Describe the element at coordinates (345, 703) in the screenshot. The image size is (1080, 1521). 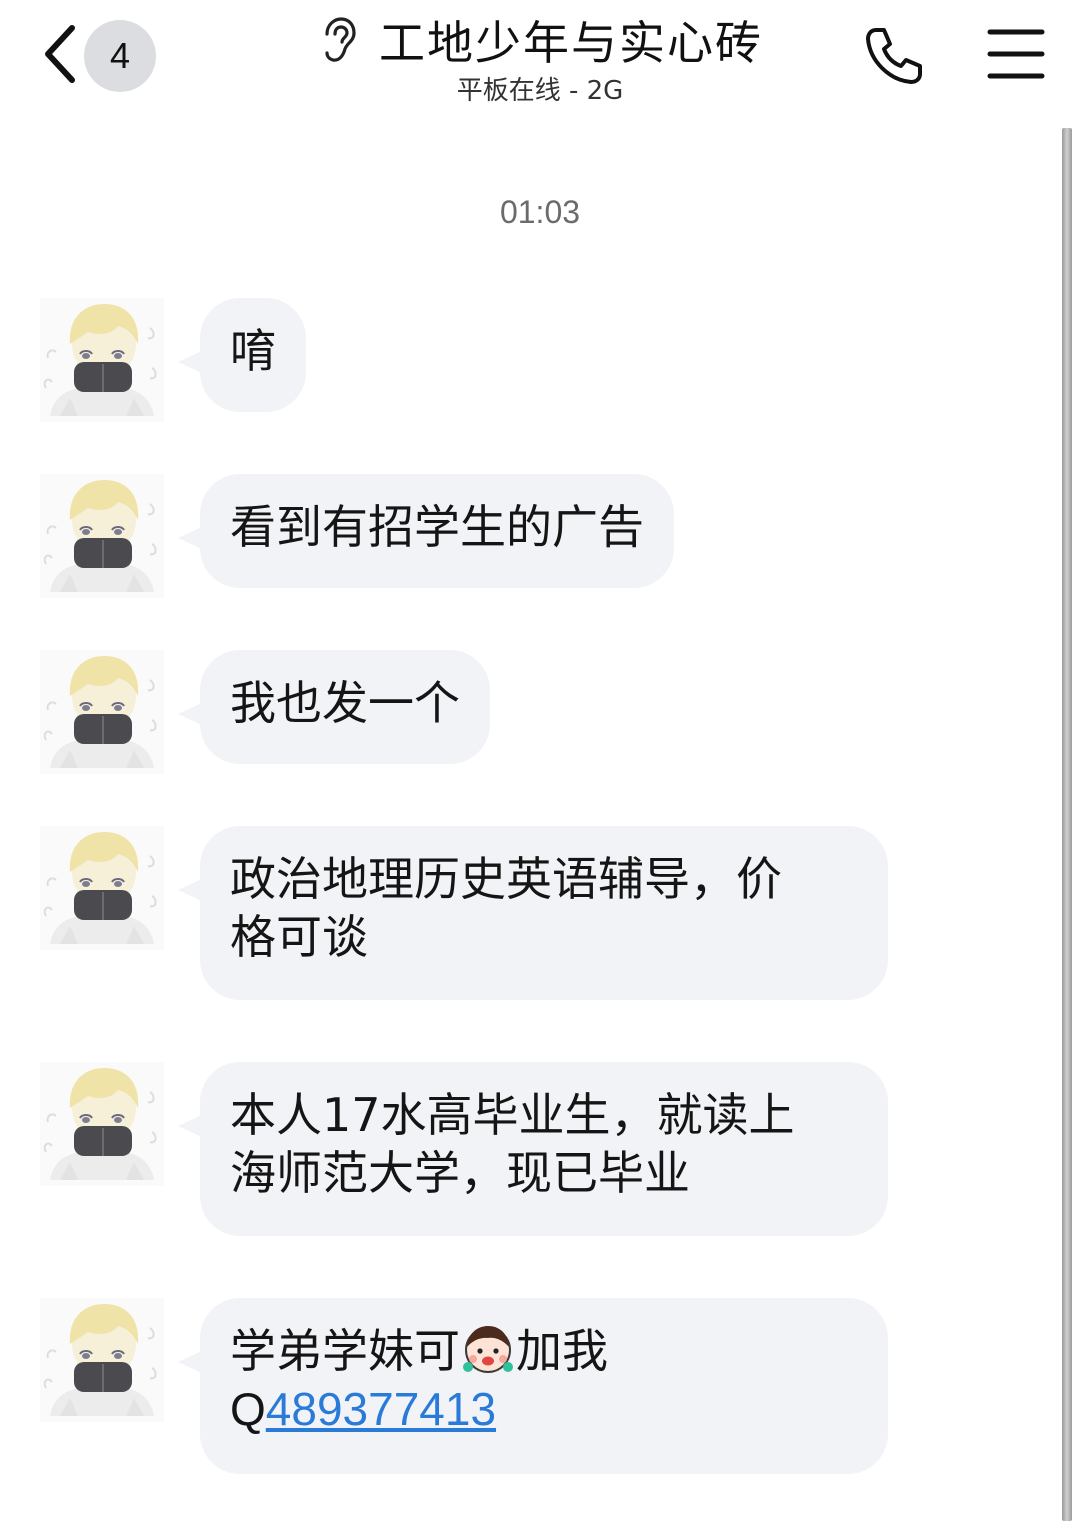
I see `message-text: 我也发一个` at that location.